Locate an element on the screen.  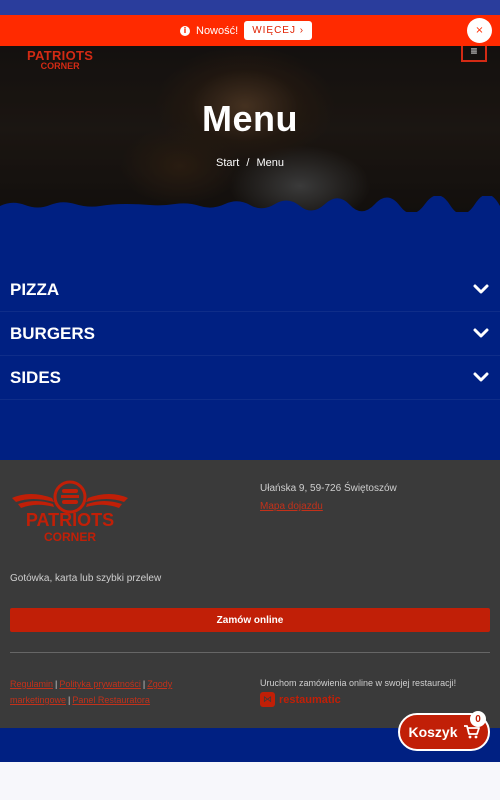
cart-label: Koszyk is located at coordinates (433, 732).